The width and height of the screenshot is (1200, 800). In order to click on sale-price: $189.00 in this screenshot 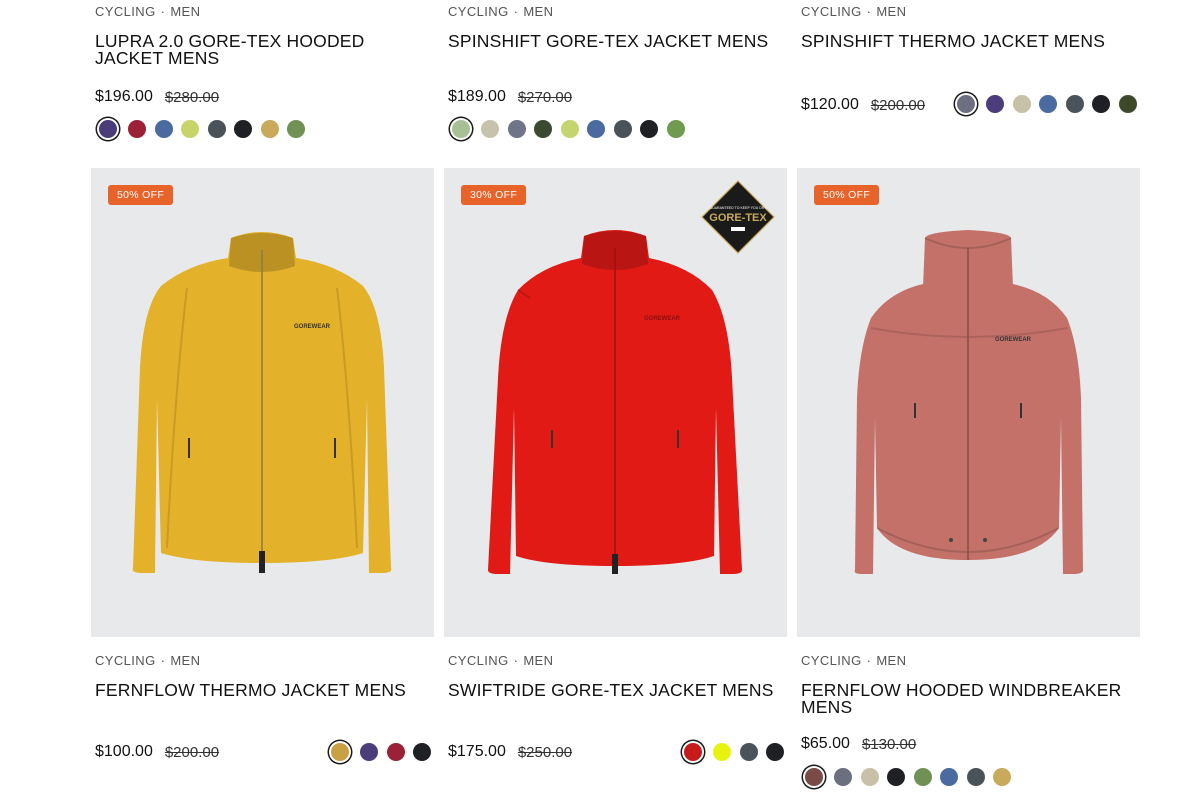, I will do `click(477, 96)`.